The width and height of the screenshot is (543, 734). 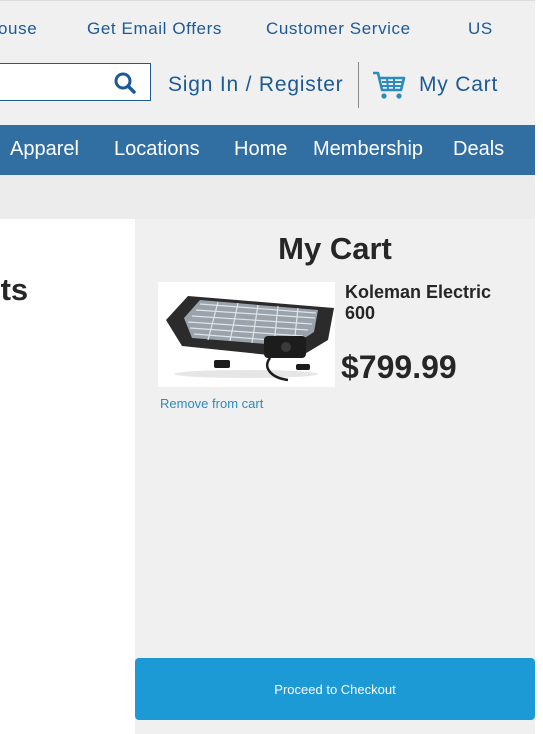 I want to click on proceed-to-checkout-button: Proceed to Checkout, so click(x=335, y=689).